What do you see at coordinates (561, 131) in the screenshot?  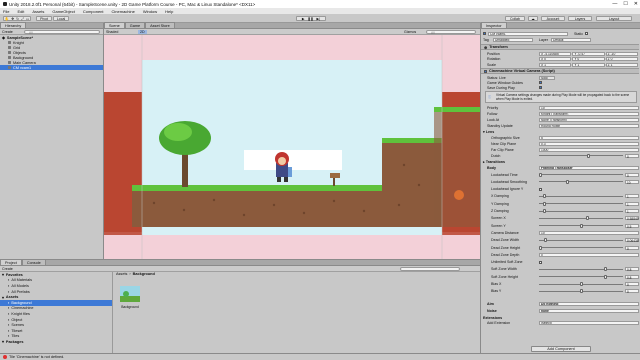 I see `lens-foldout: ▾ Lens` at bounding box center [561, 131].